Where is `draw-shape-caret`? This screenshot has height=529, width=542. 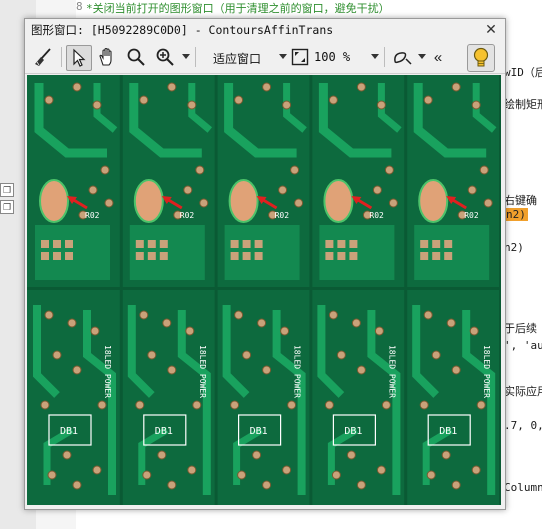
draw-shape-caret is located at coordinates (422, 56).